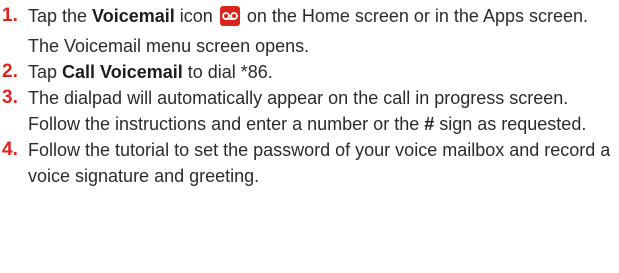  I want to click on step-number: 1., so click(10, 15).